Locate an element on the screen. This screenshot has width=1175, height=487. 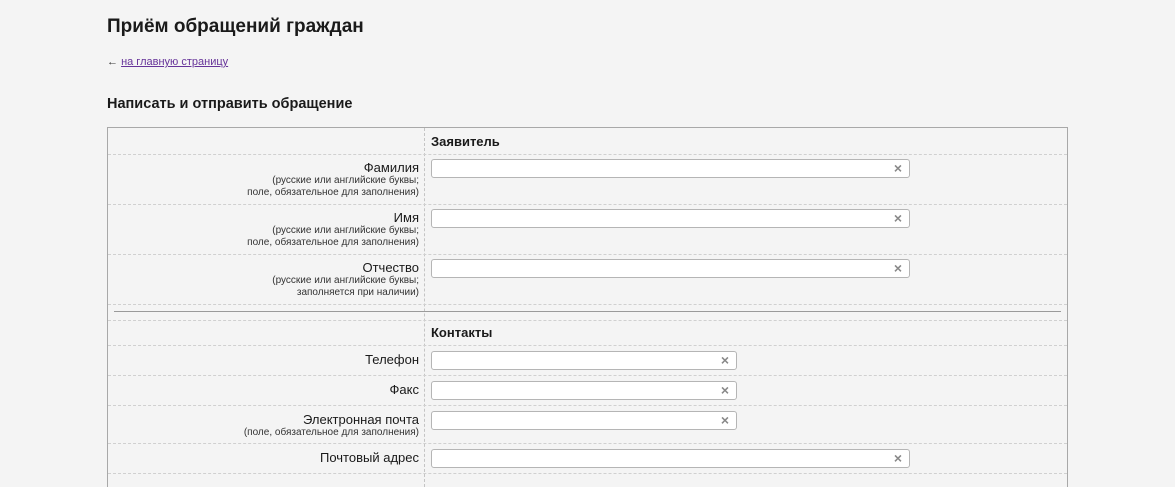
name-label-text: Имя is located at coordinates (406, 217).